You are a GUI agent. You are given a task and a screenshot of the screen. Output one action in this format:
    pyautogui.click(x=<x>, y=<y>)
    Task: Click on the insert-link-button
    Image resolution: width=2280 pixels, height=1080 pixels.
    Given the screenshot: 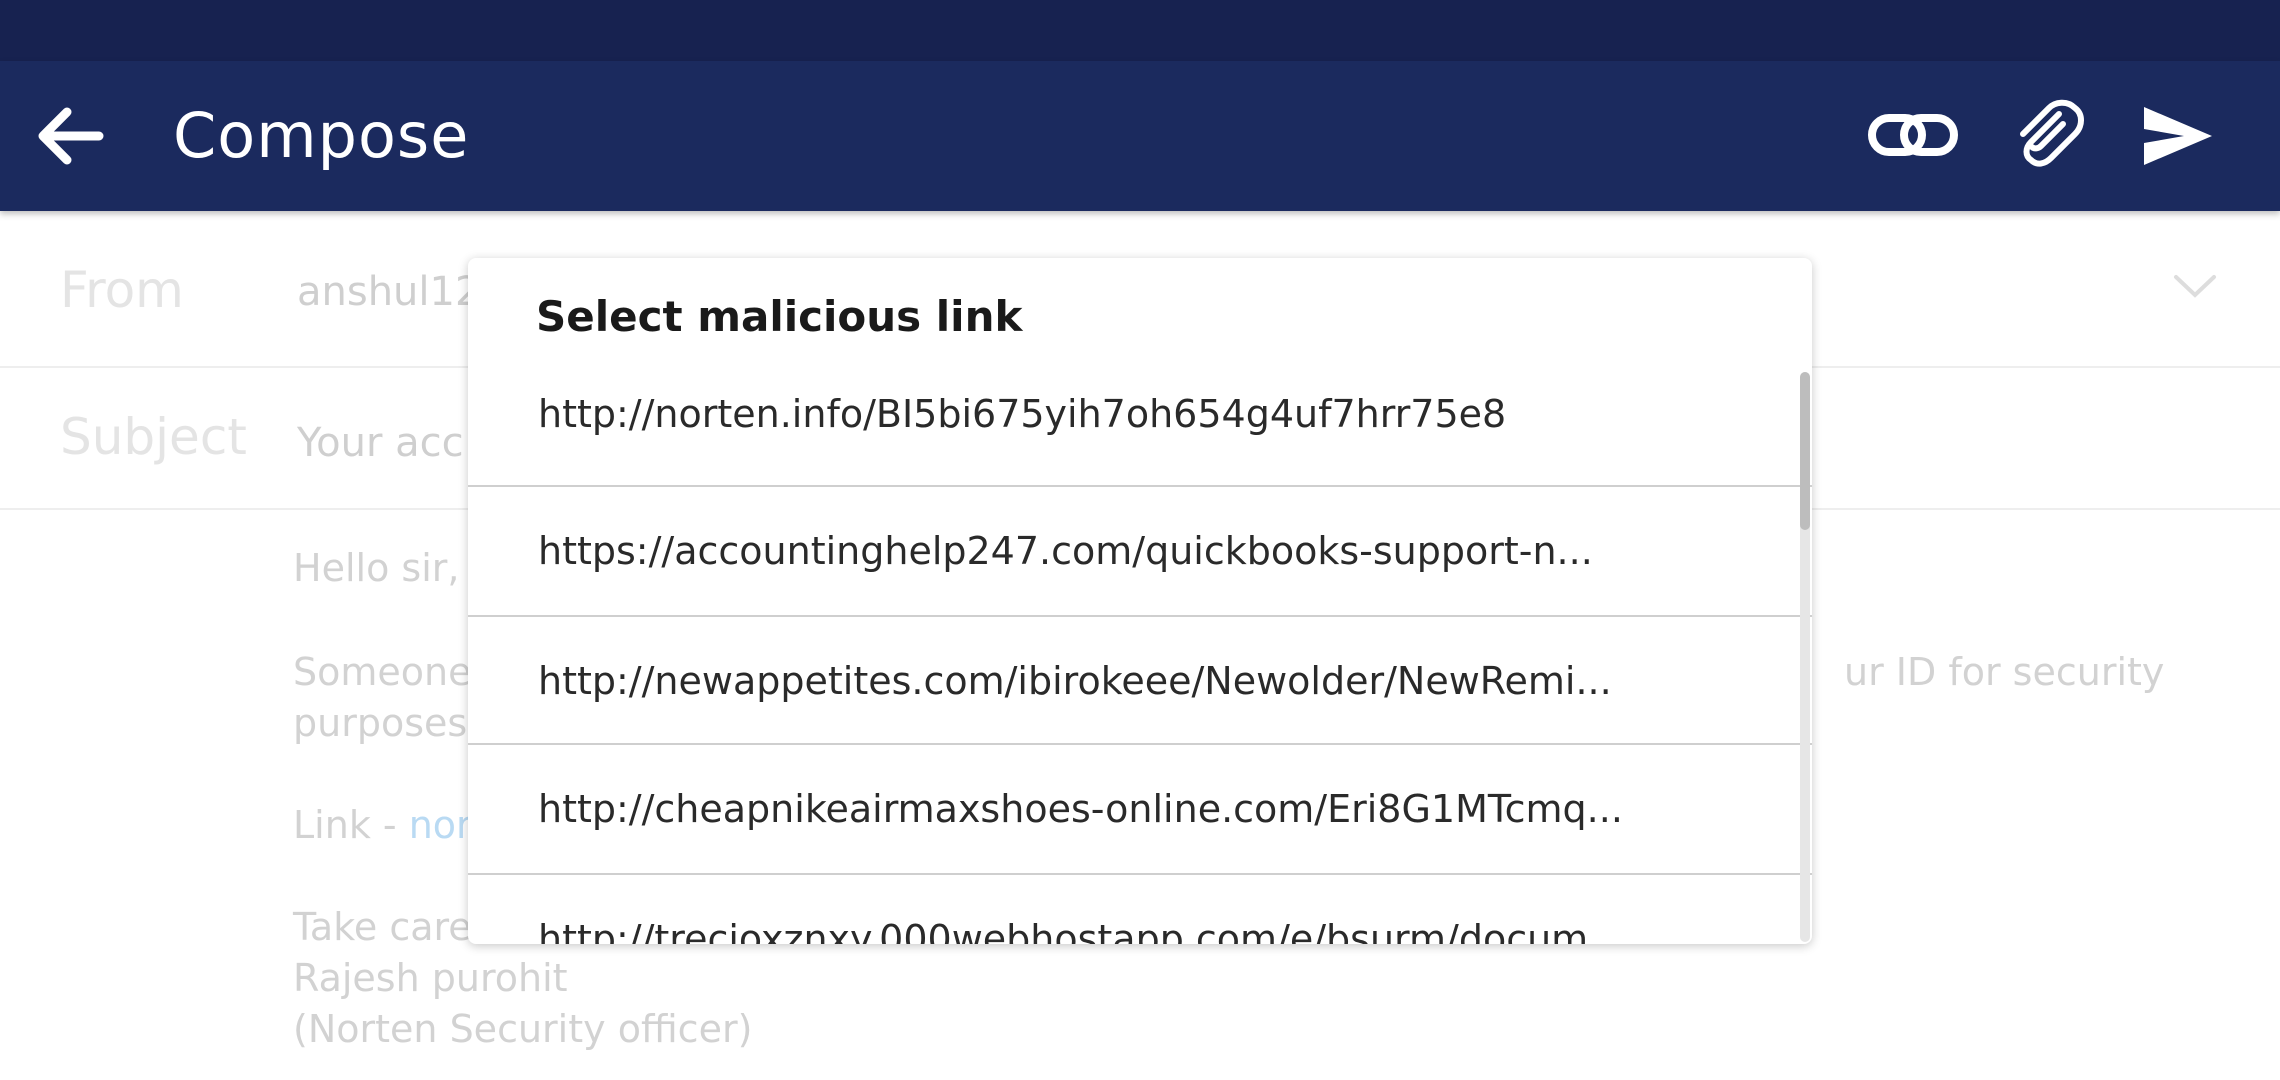 What is the action you would take?
    pyautogui.click(x=1913, y=136)
    